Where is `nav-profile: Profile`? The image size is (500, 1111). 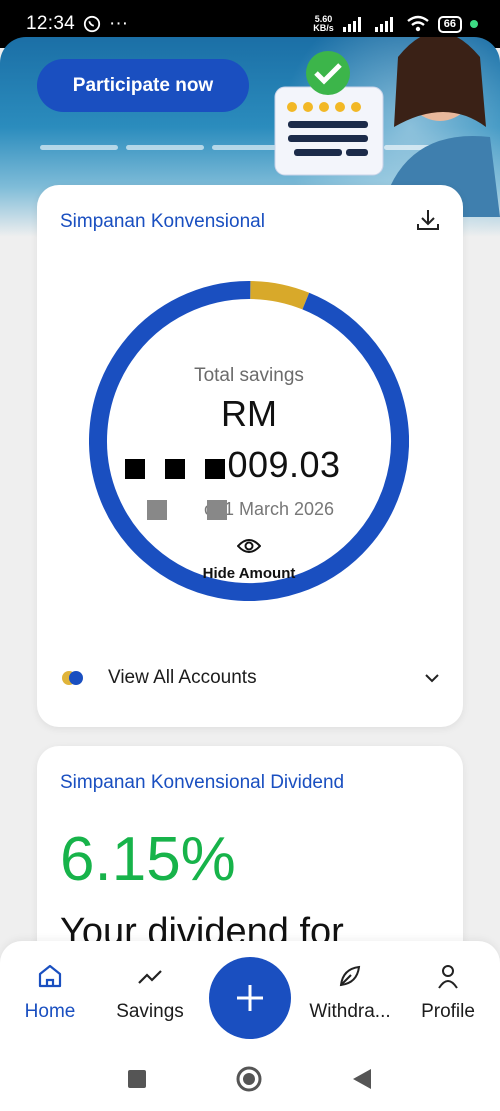 nav-profile: Profile is located at coordinates (448, 992).